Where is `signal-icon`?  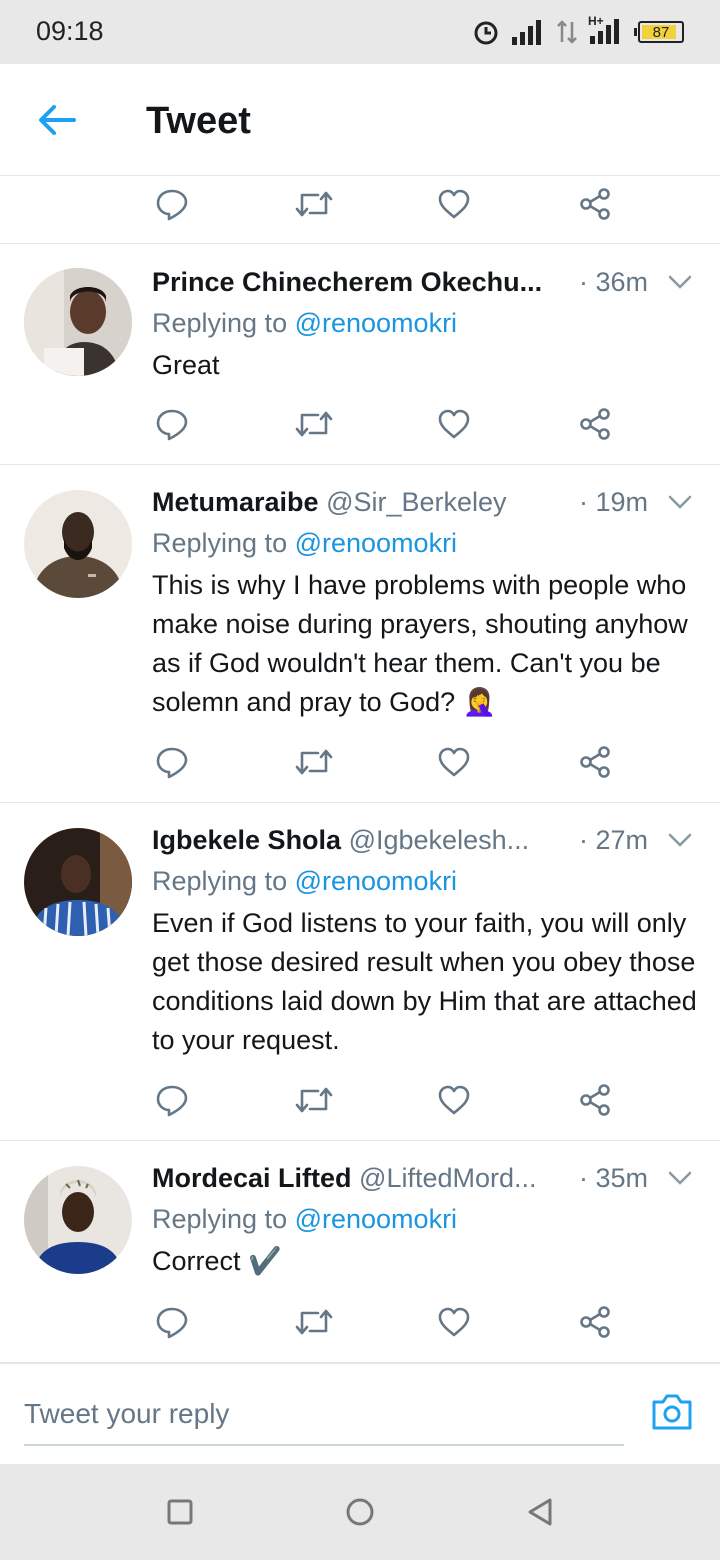 signal-icon is located at coordinates (526, 32).